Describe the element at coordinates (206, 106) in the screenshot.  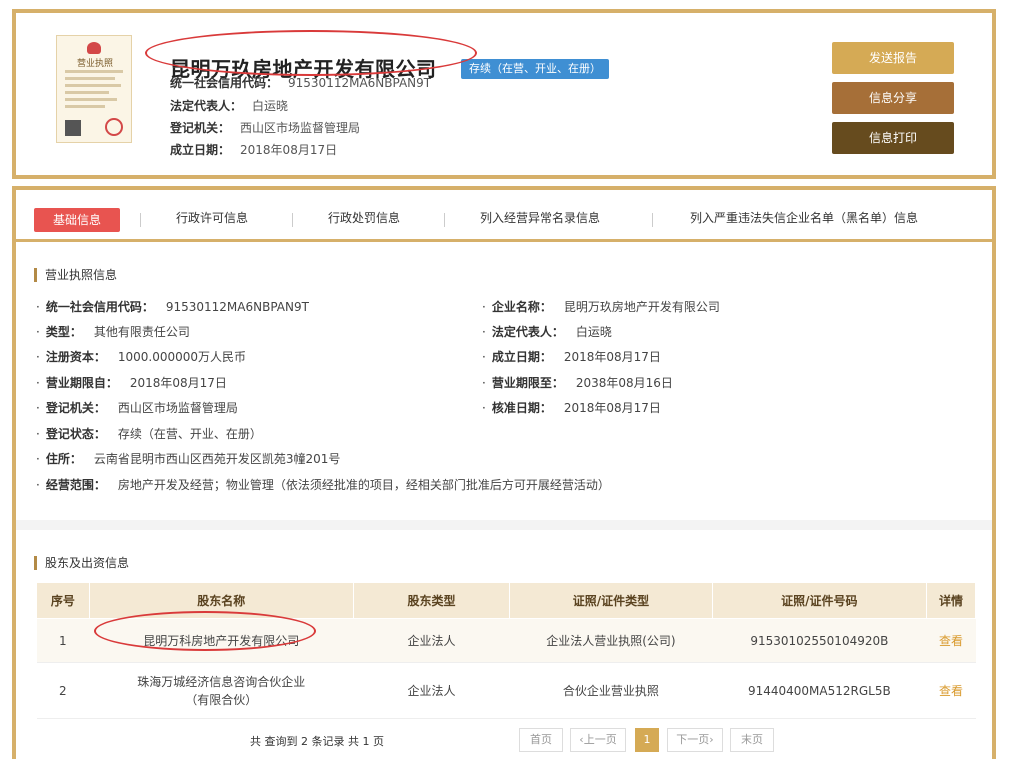
I see `legal-rep-label: 法定代表人：` at that location.